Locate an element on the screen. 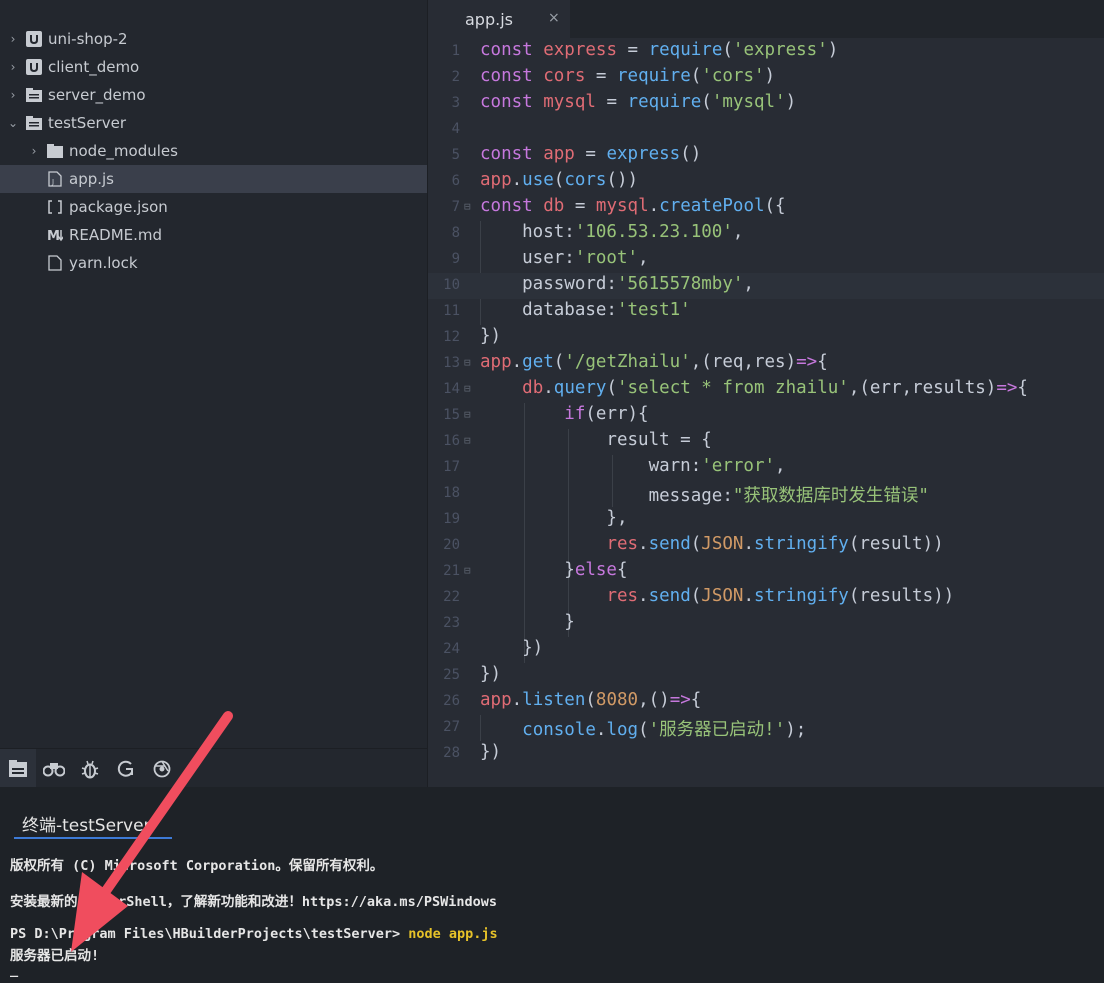 This screenshot has width=1104, height=983. code-line: 25}) is located at coordinates (766, 676).